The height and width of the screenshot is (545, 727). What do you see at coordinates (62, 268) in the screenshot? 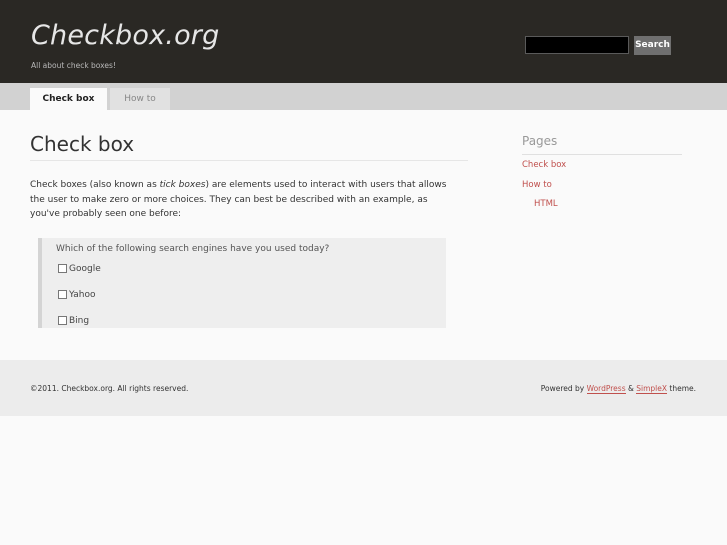
I see `google-checkbox` at bounding box center [62, 268].